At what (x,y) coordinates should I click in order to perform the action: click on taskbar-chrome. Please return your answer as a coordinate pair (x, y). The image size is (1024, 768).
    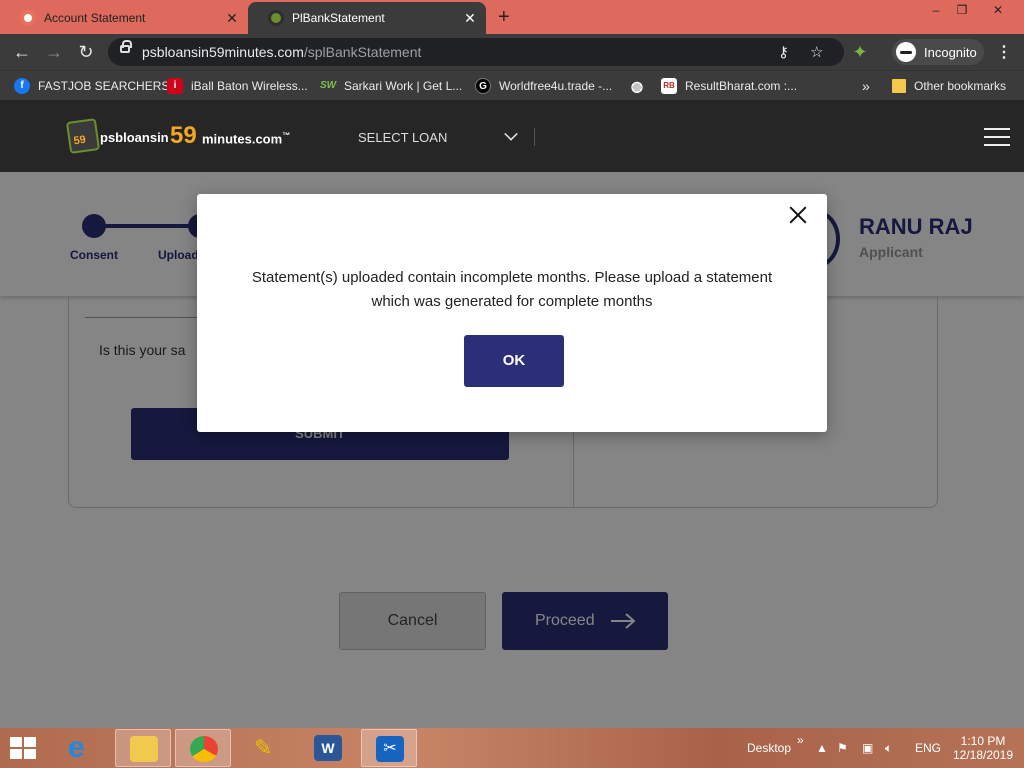
    Looking at the image, I should click on (203, 748).